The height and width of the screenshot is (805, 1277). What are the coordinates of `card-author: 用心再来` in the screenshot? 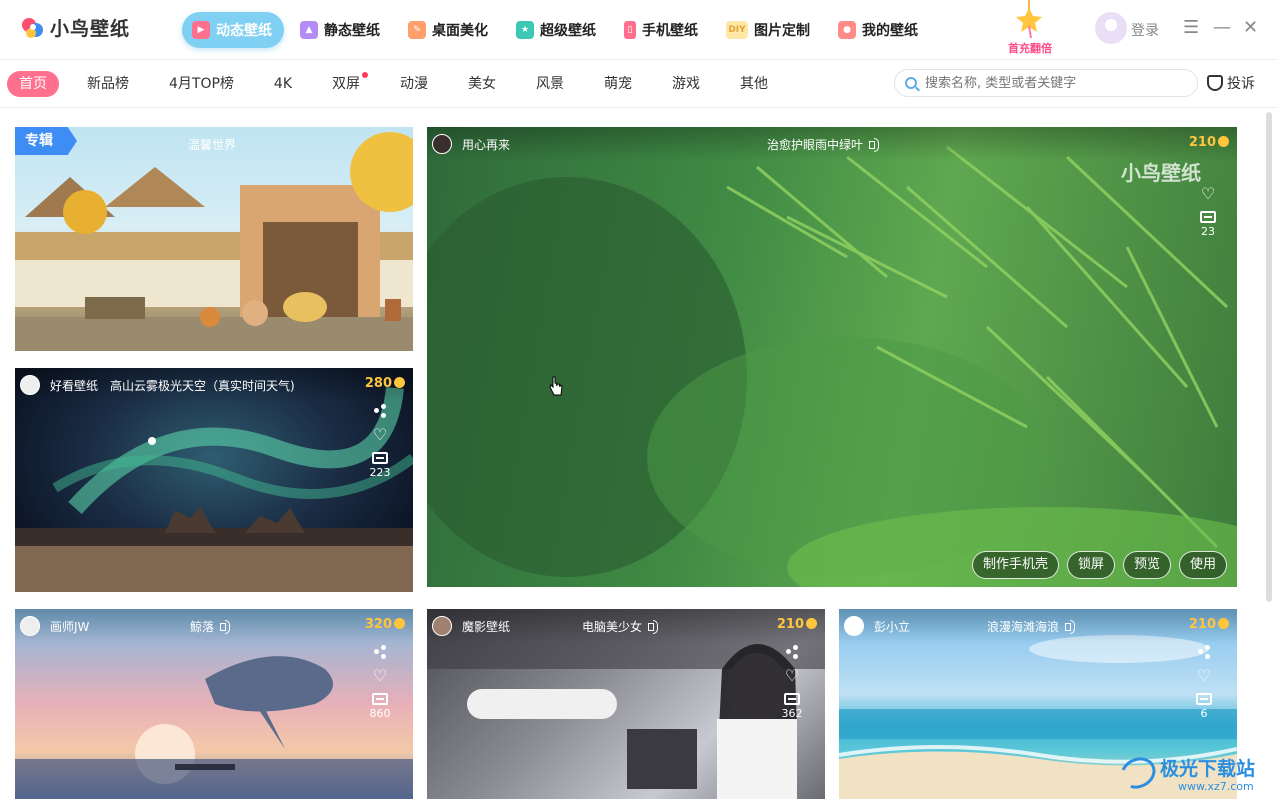 It's located at (486, 144).